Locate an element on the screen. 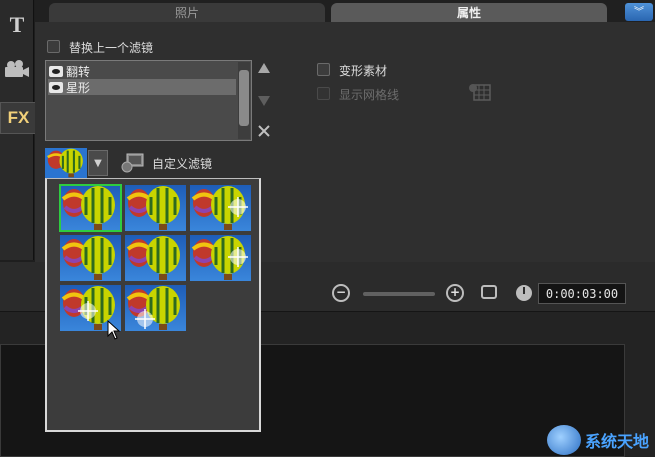 The height and width of the screenshot is (457, 655). replace-last-filter-checkbox is located at coordinates (53, 46).